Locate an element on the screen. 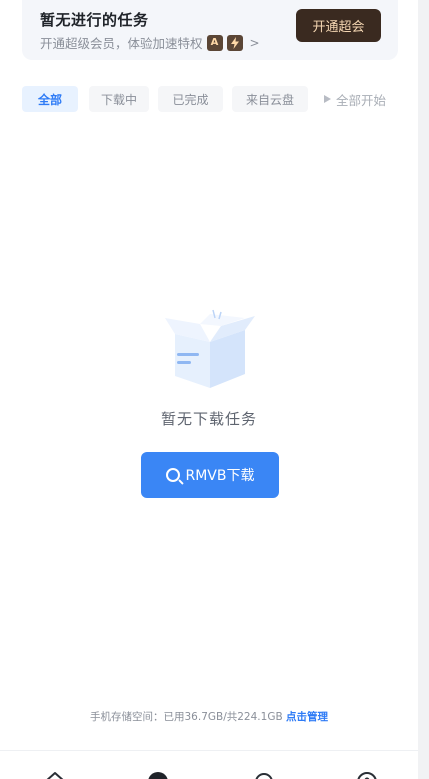 Image resolution: width=429 pixels, height=779 pixels. search-icon is located at coordinates (172, 475).